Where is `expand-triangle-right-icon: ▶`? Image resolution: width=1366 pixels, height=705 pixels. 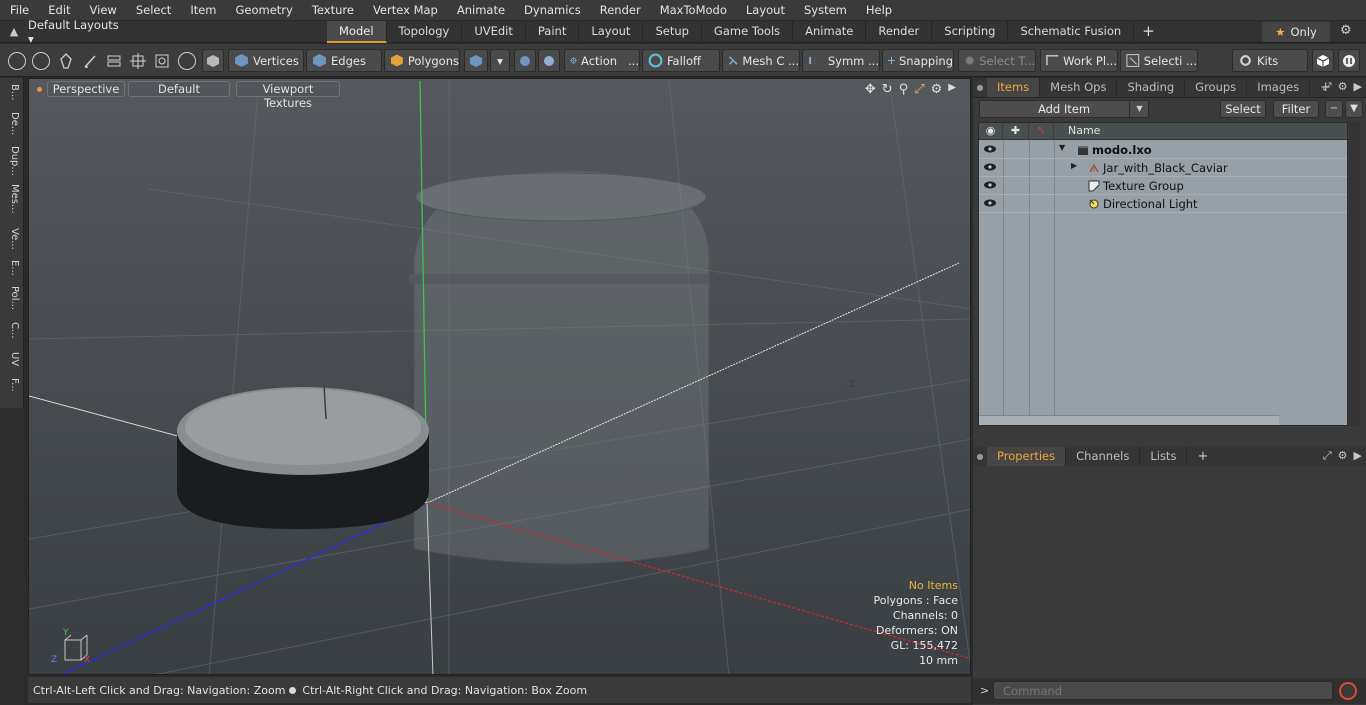
expand-triangle-right-icon: ▶ is located at coordinates (1074, 165).